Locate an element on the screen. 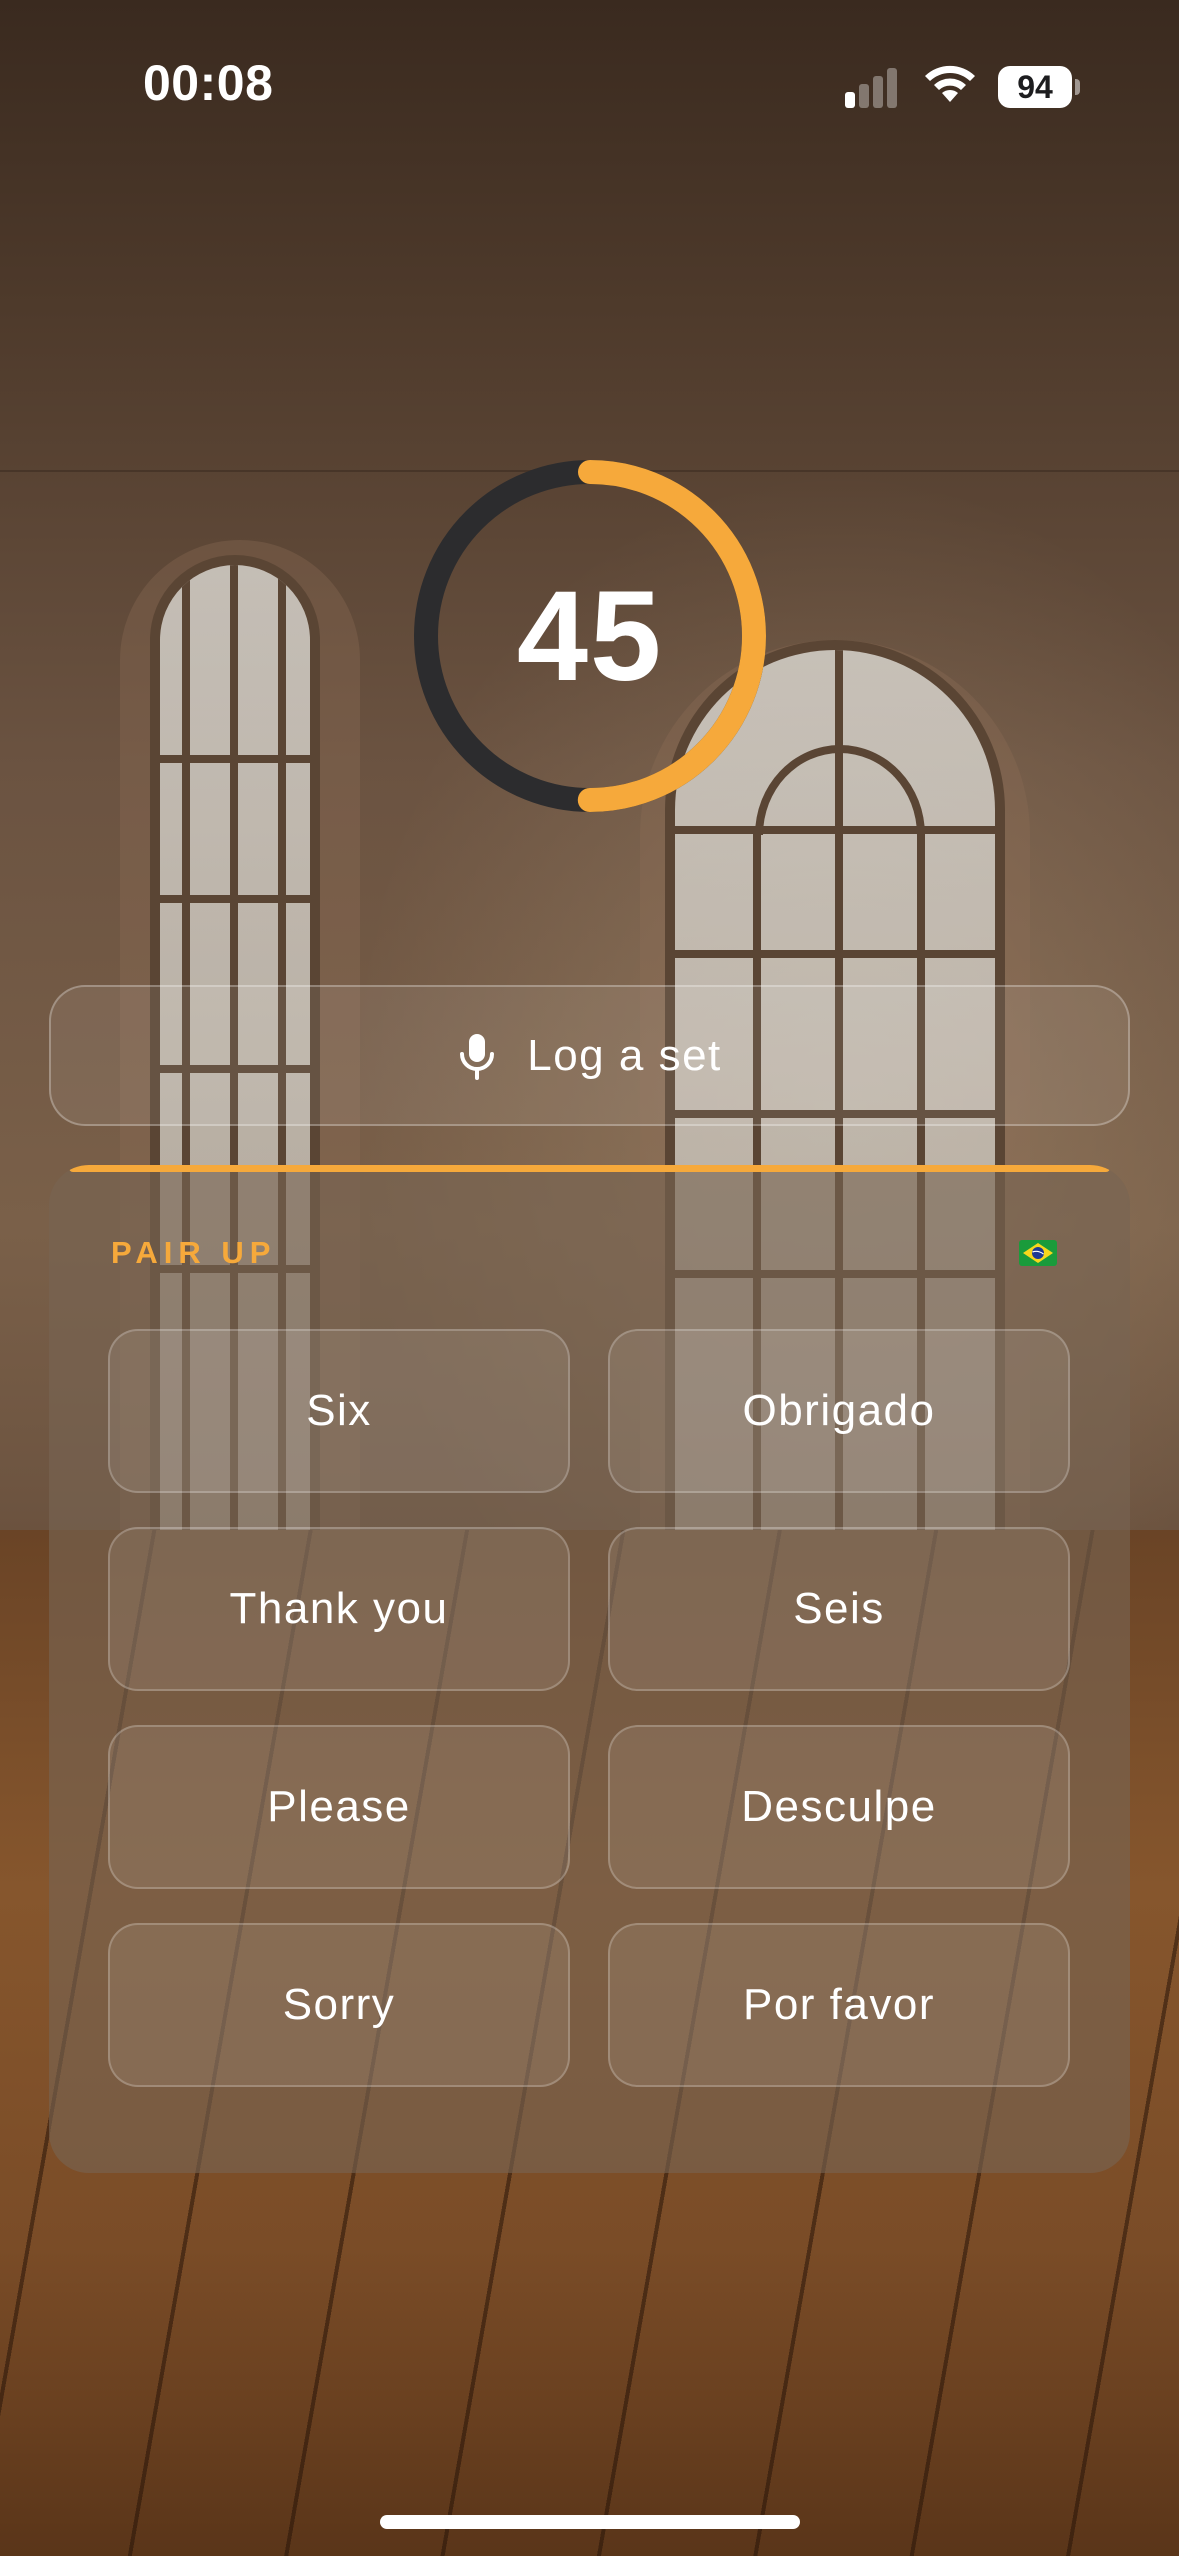  battery-icon: 94 is located at coordinates (1035, 87).